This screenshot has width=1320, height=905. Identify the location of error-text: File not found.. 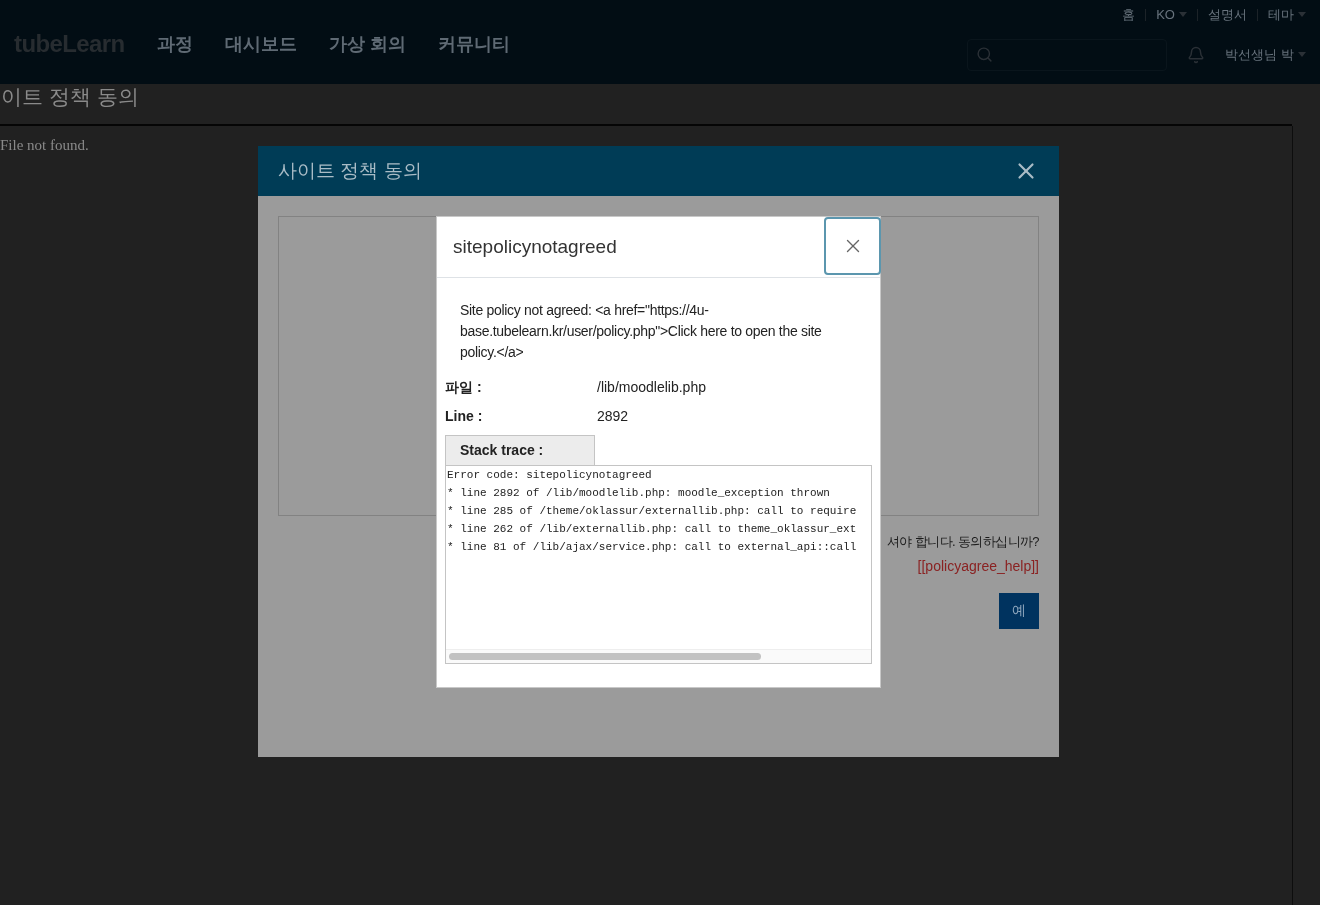
(44, 145).